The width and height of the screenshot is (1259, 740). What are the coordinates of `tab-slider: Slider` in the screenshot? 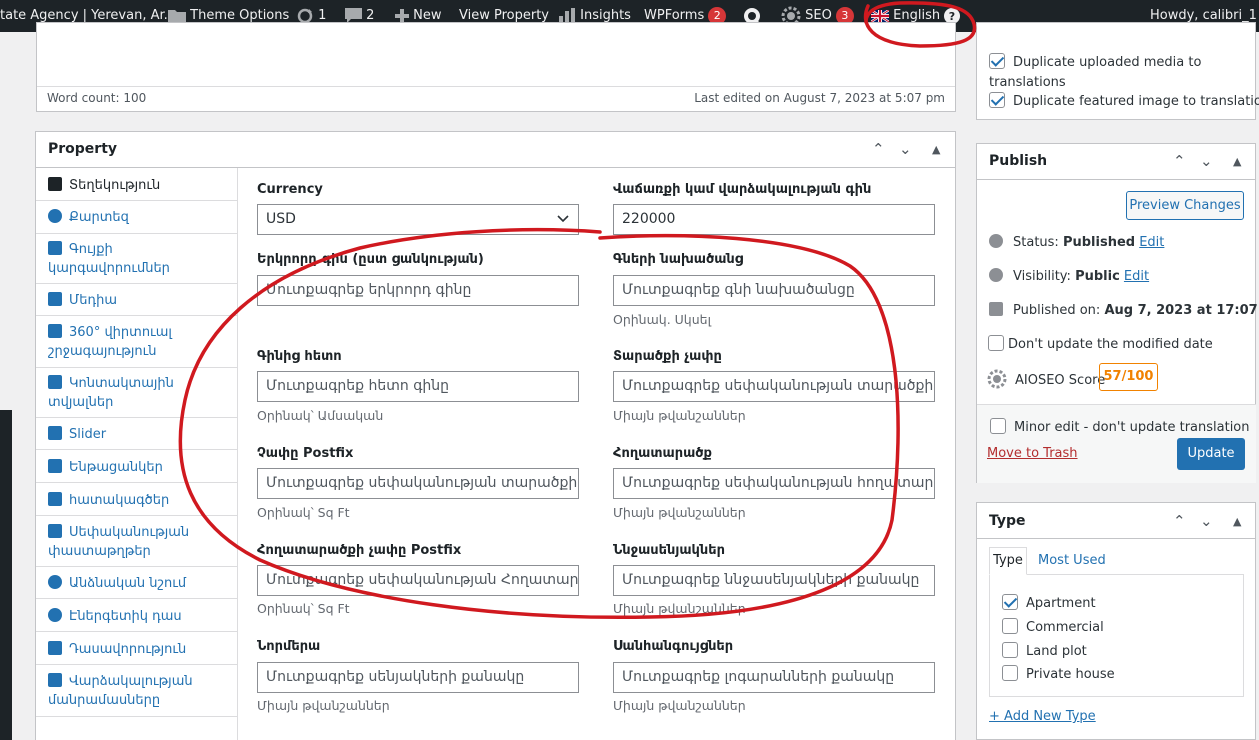 It's located at (148, 434).